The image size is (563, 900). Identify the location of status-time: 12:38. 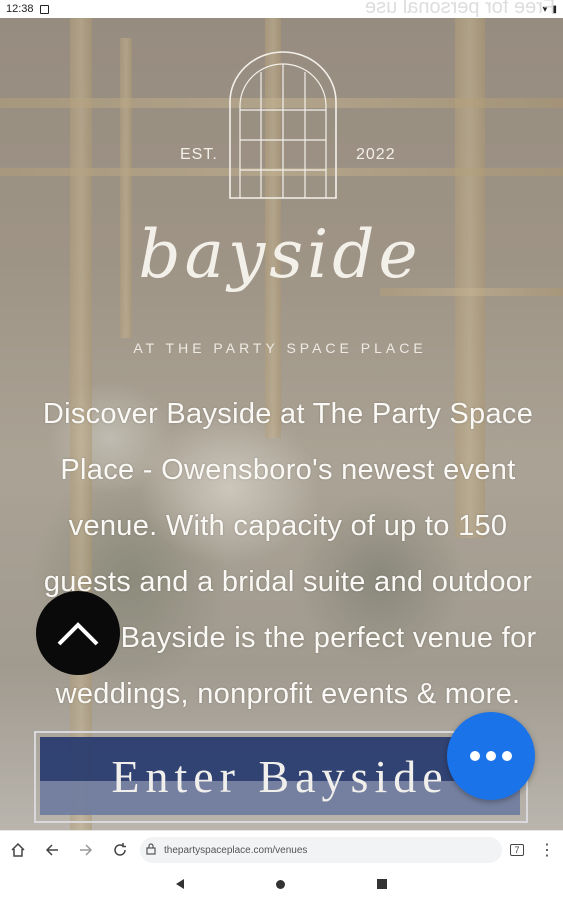
(20, 9).